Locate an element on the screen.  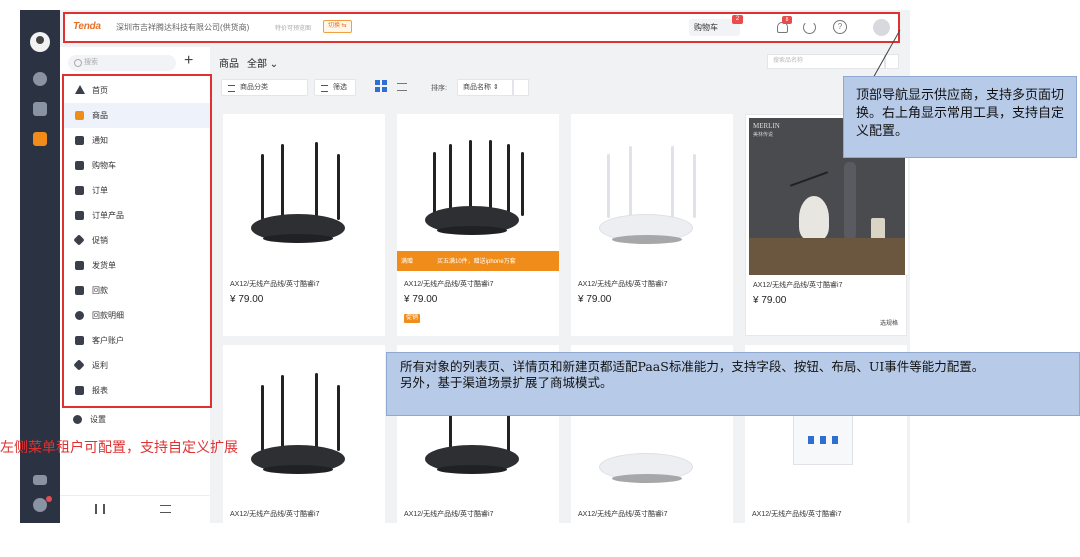
top-nav-annotation: 顶部导航显示供应商，支持多页面切换。右上角显示常用工具，支持自定义配置。 is located at coordinates (960, 117).